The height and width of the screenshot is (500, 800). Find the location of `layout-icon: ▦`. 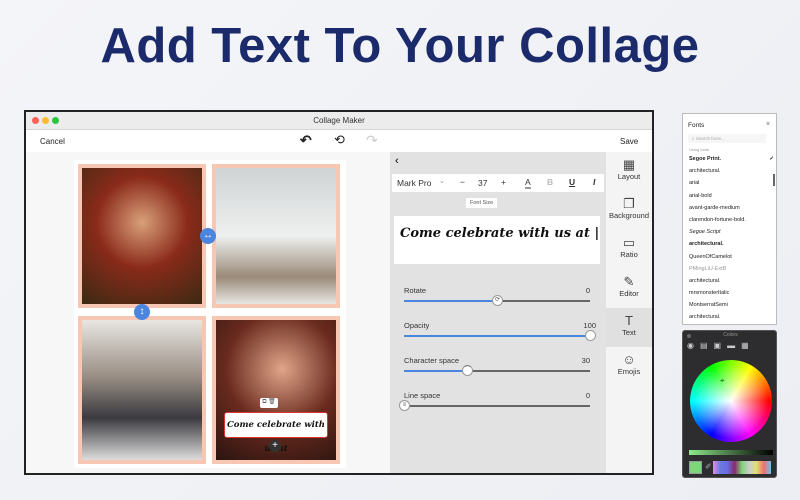

layout-icon: ▦ is located at coordinates (629, 164).